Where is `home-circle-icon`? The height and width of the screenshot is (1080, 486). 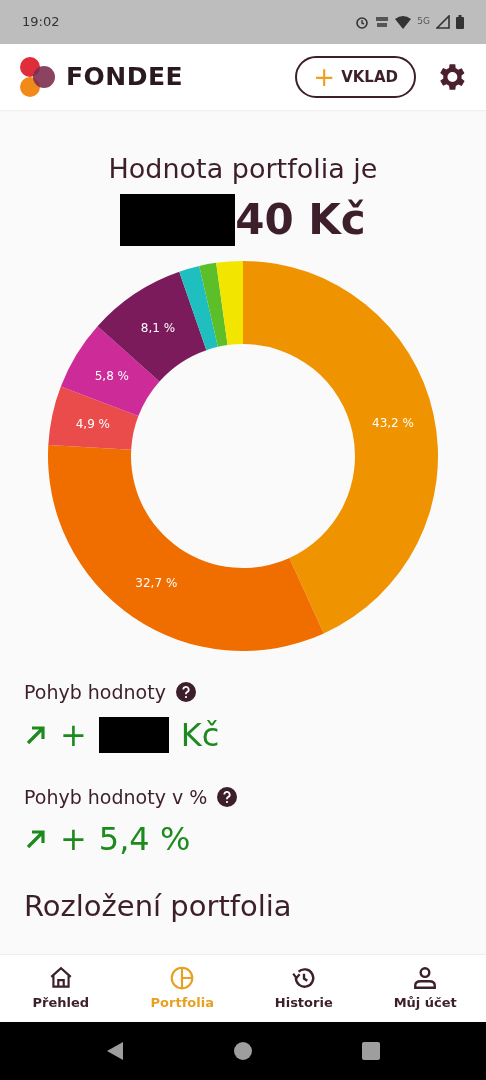 home-circle-icon is located at coordinates (243, 1051).